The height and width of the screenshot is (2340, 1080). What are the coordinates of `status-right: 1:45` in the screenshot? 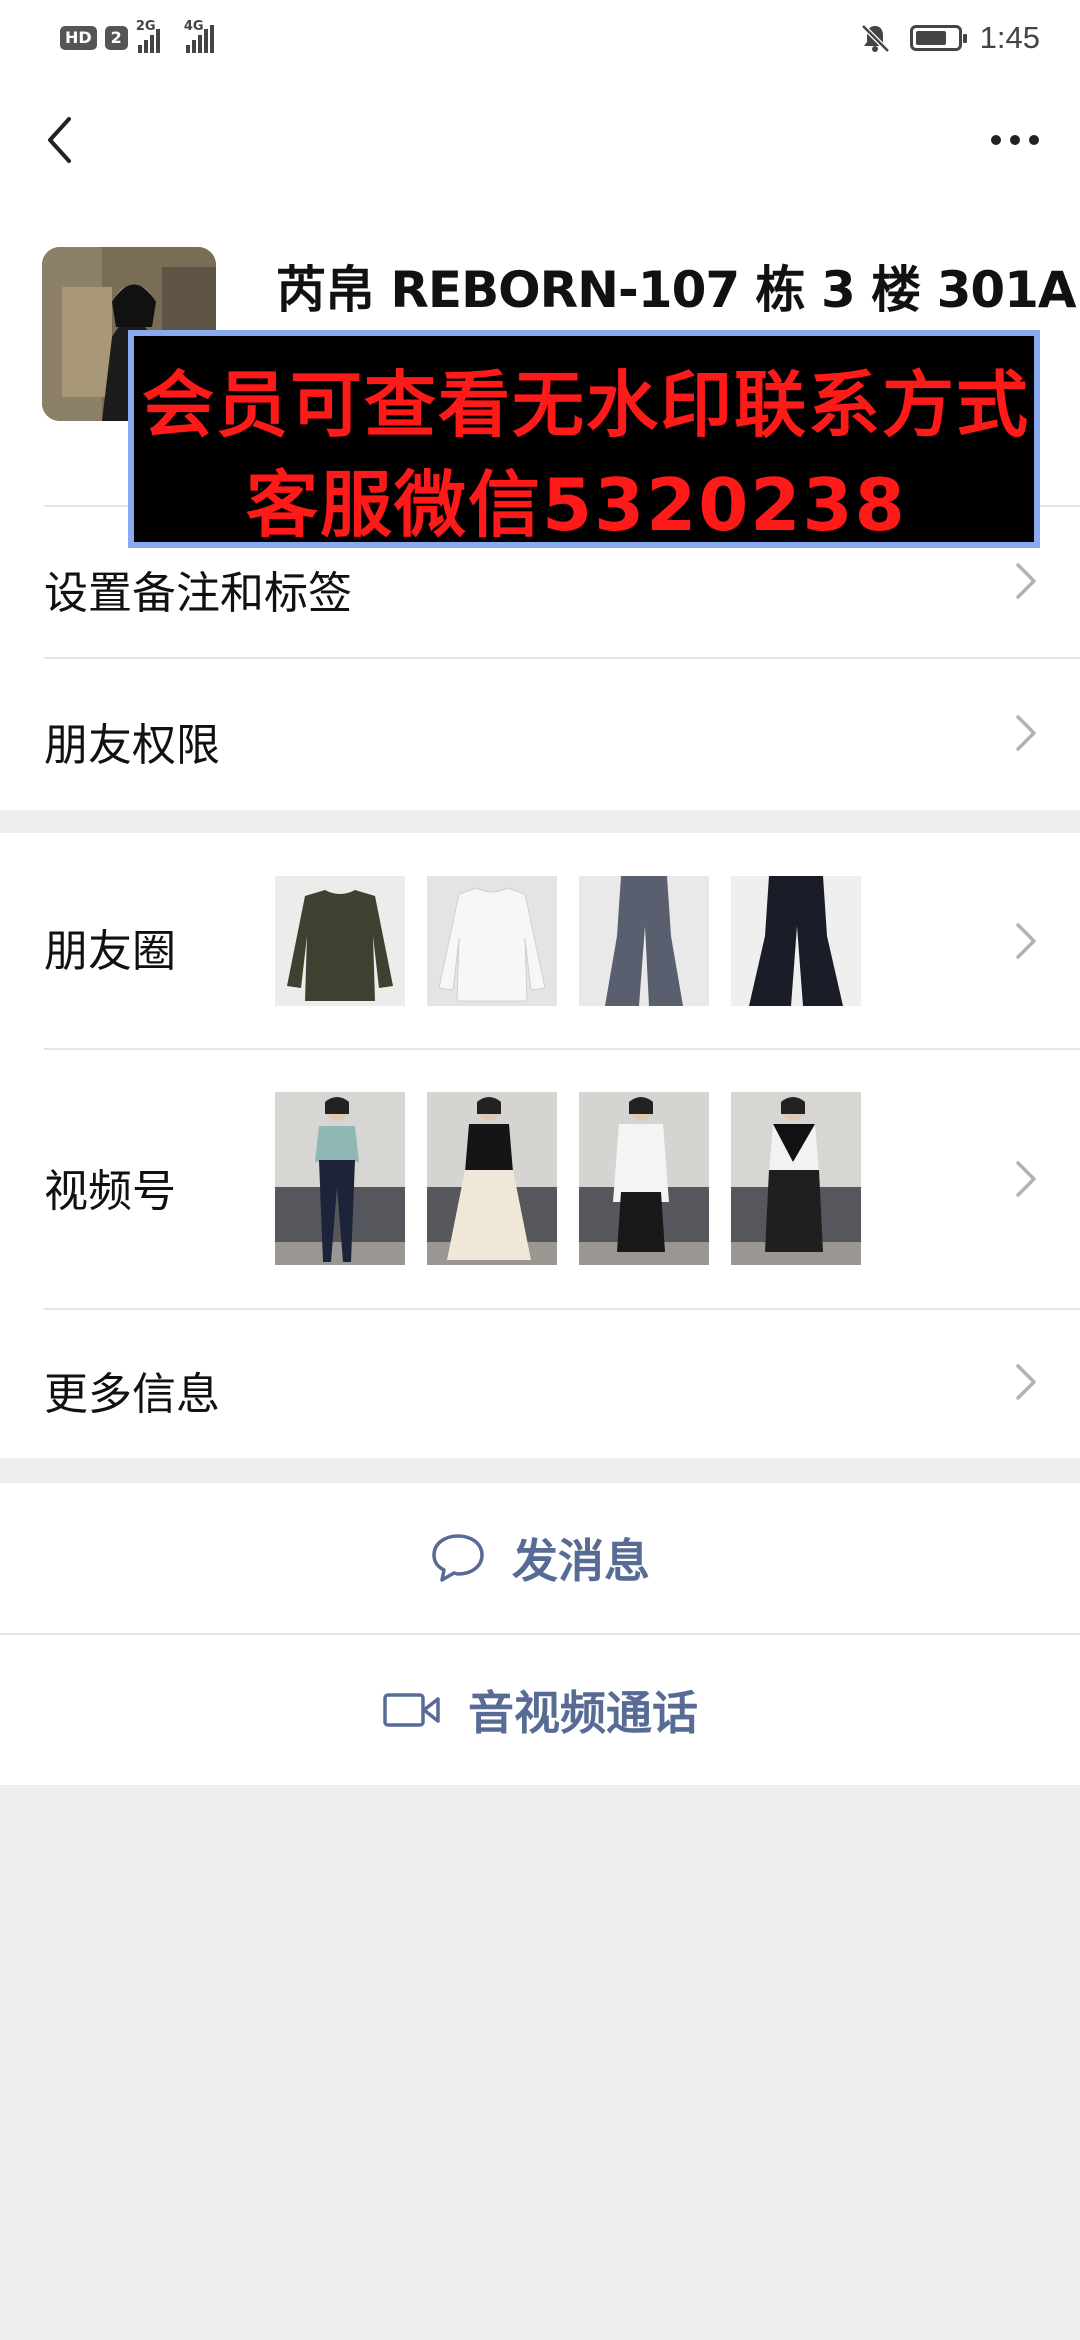 It's located at (949, 38).